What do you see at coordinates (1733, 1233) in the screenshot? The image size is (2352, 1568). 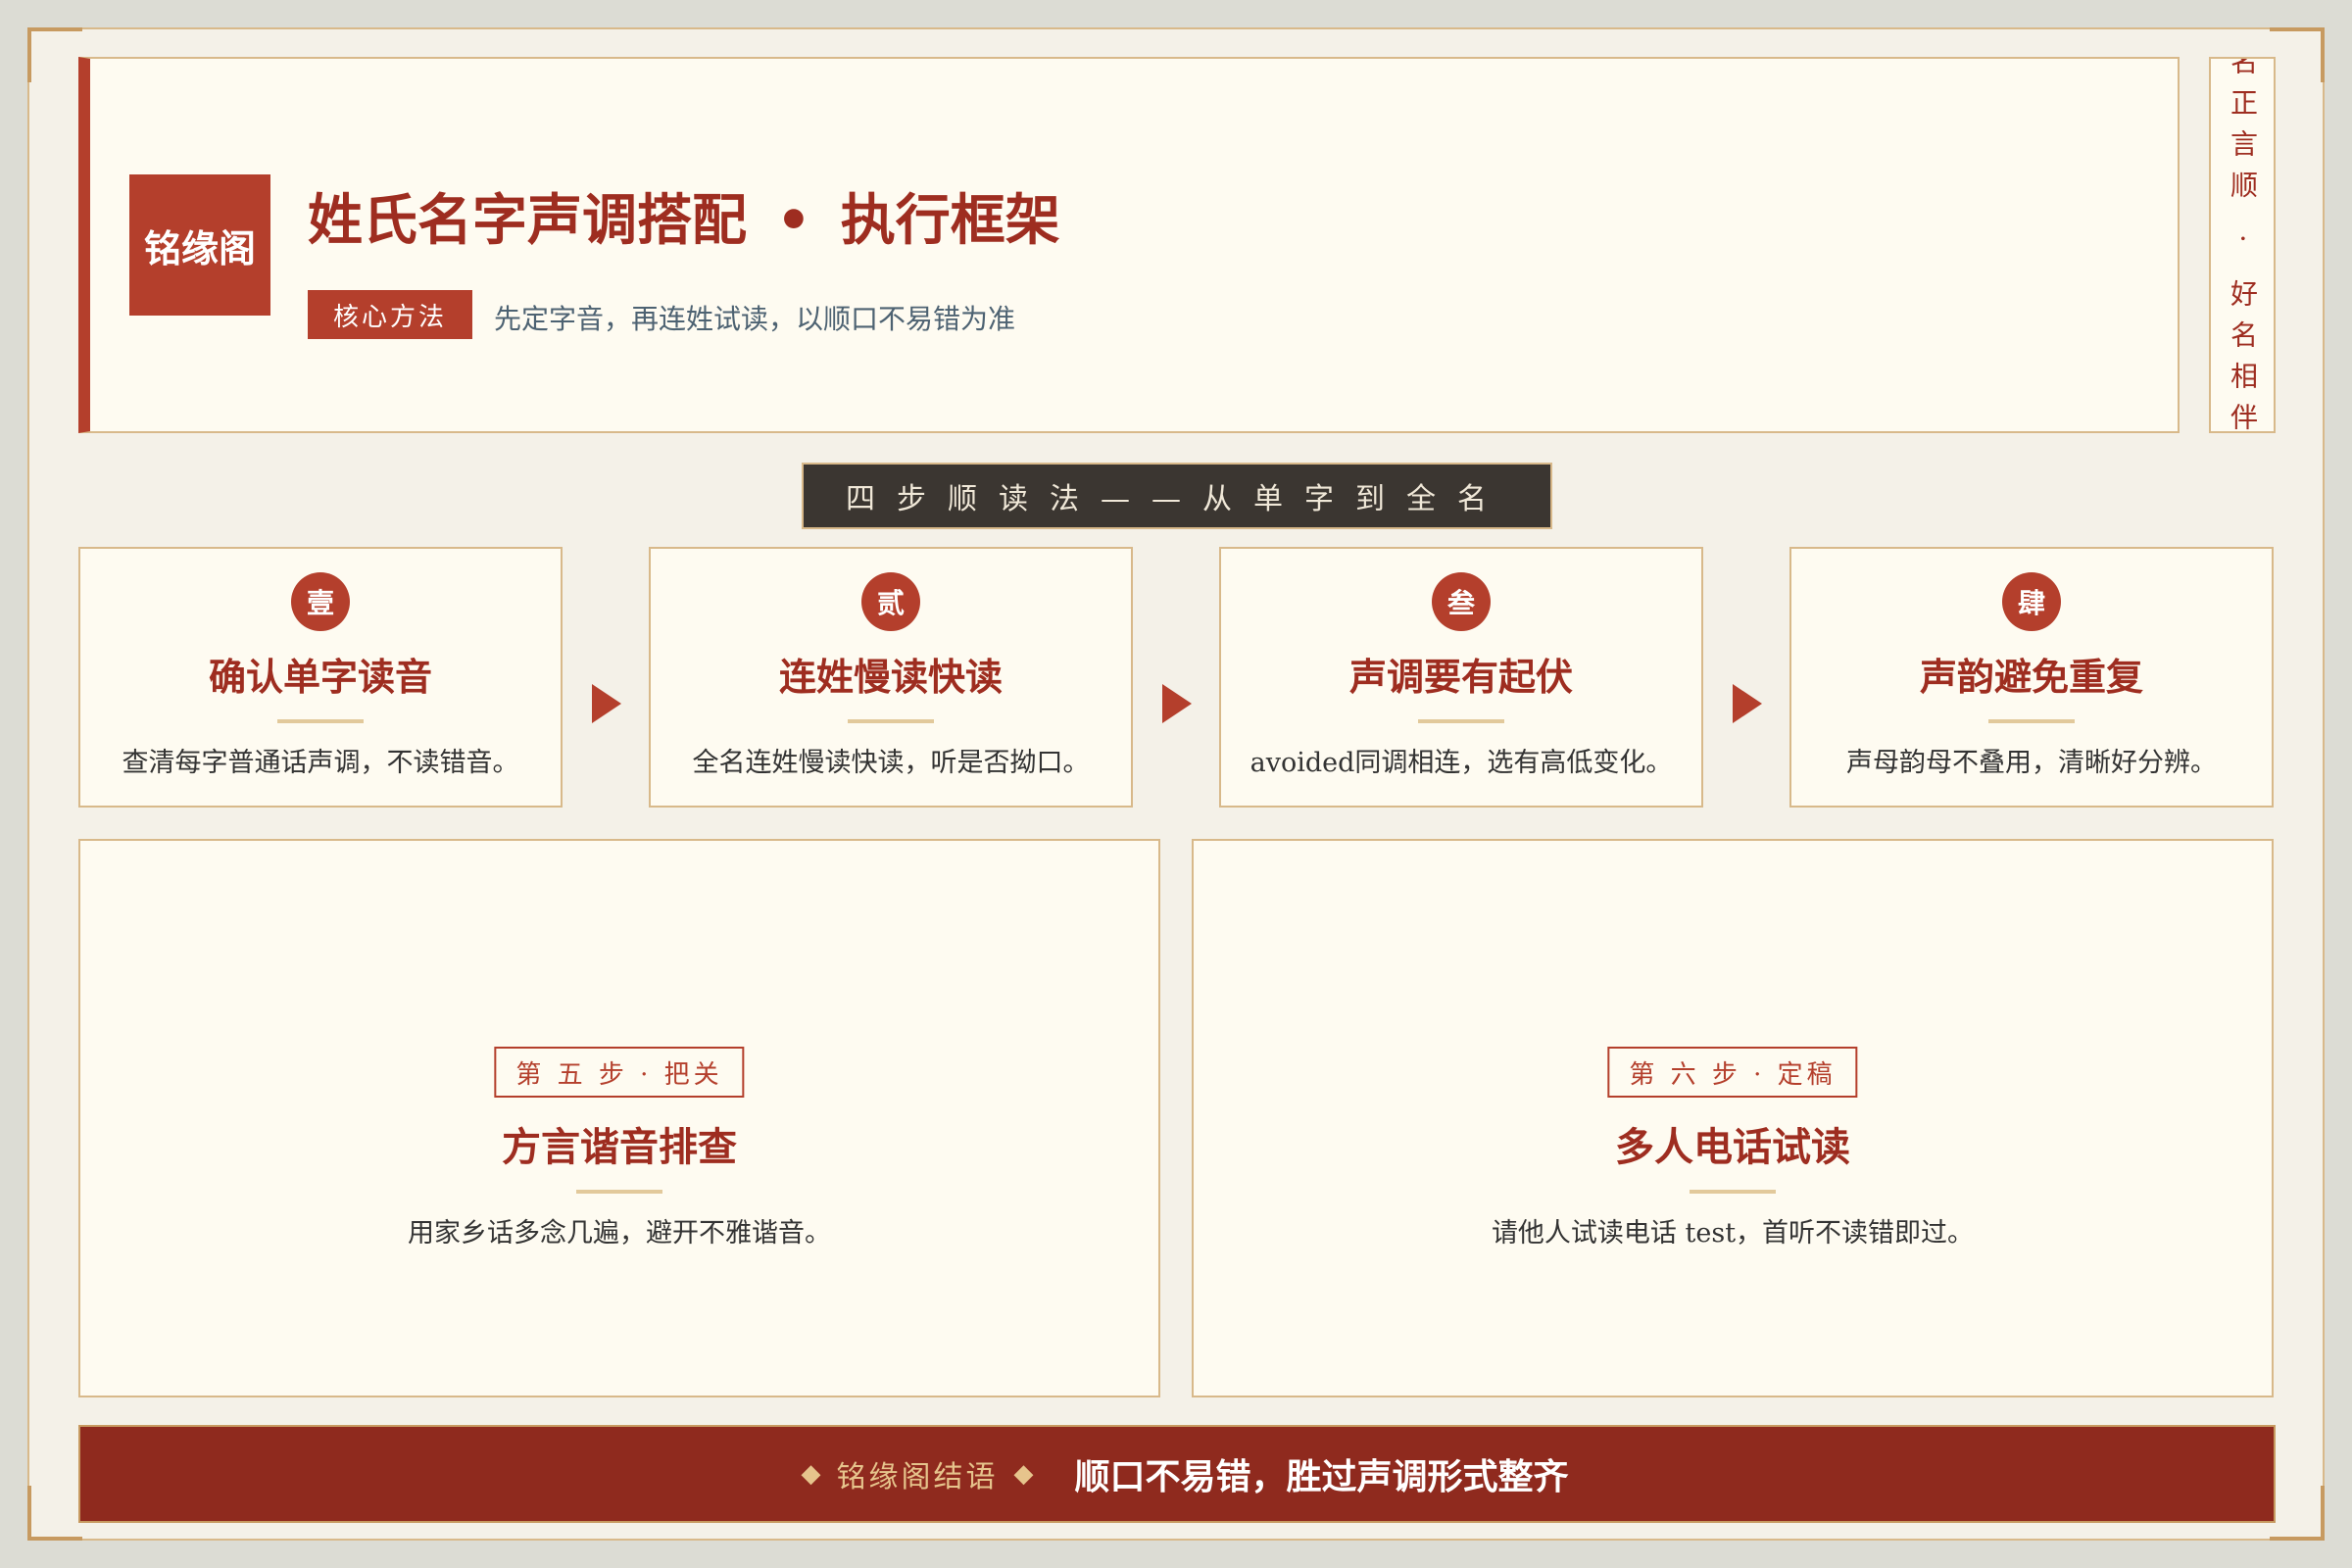 I see `card-description: 请他人试读电话 test，首听不读错即过。` at bounding box center [1733, 1233].